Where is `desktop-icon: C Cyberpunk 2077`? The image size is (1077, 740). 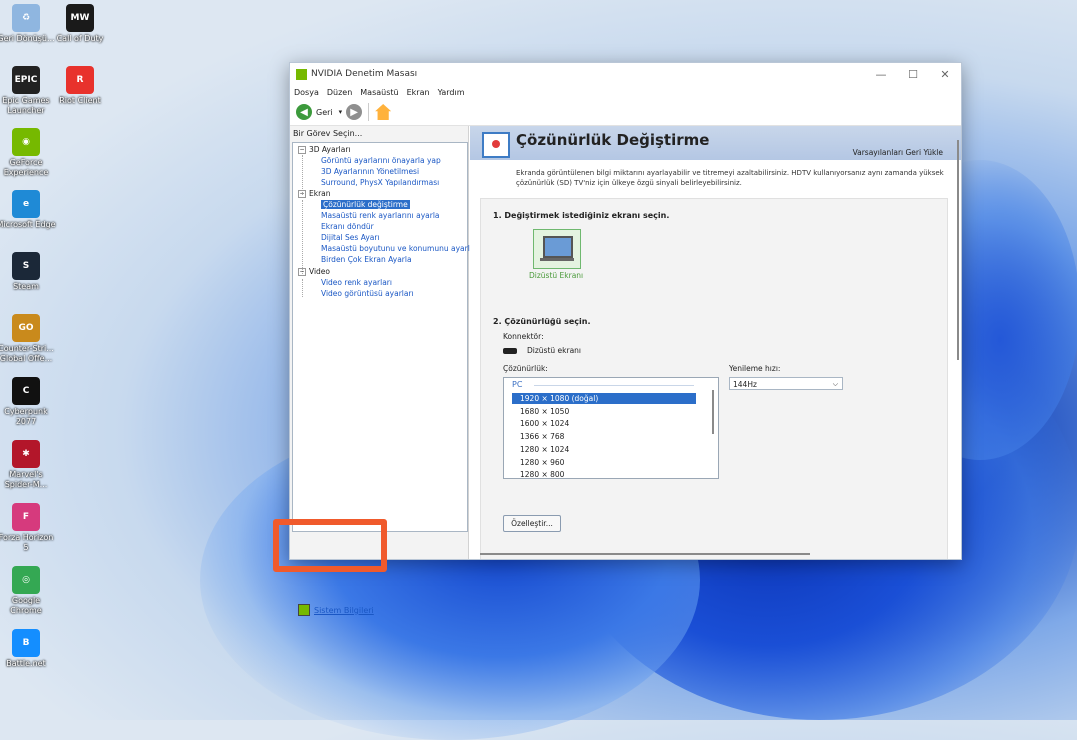 desktop-icon: C Cyberpunk 2077 is located at coordinates (28, 402).